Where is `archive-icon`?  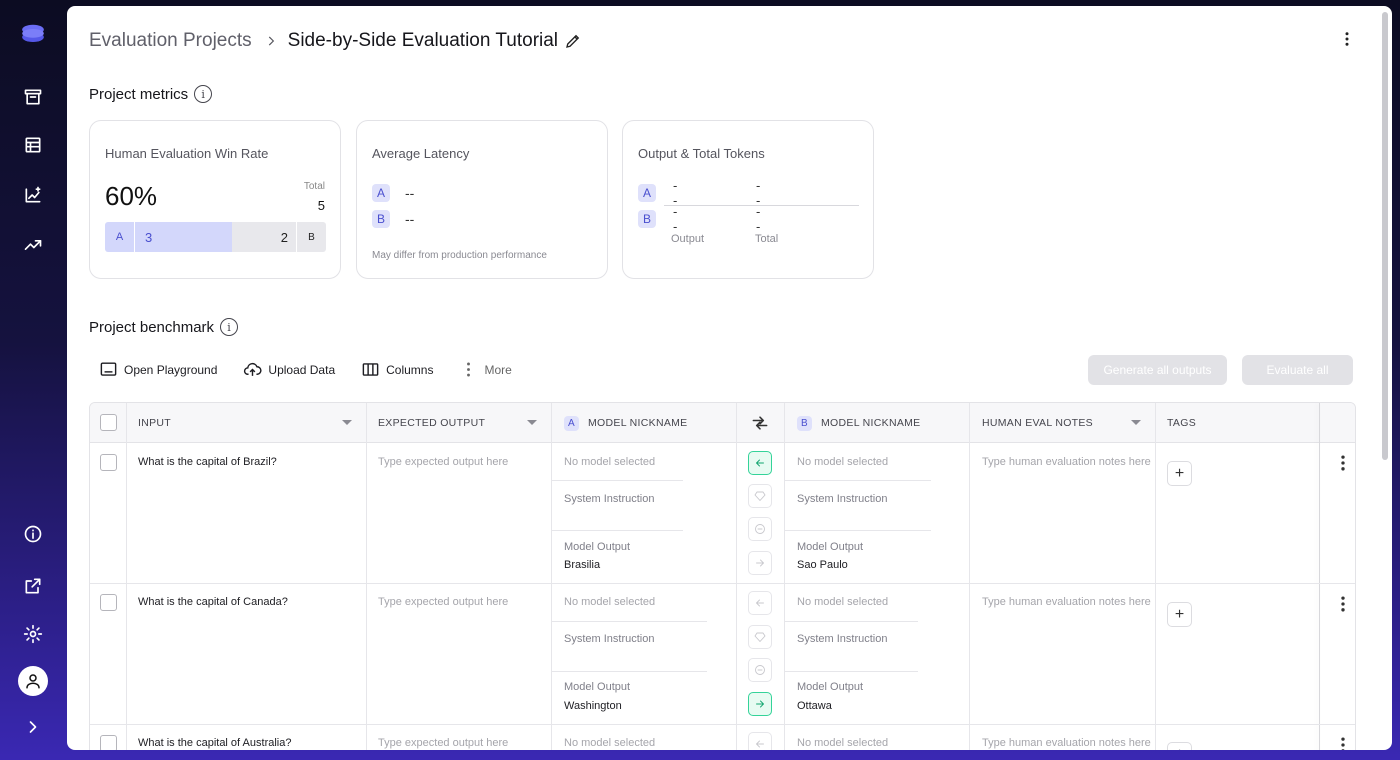 archive-icon is located at coordinates (33, 97).